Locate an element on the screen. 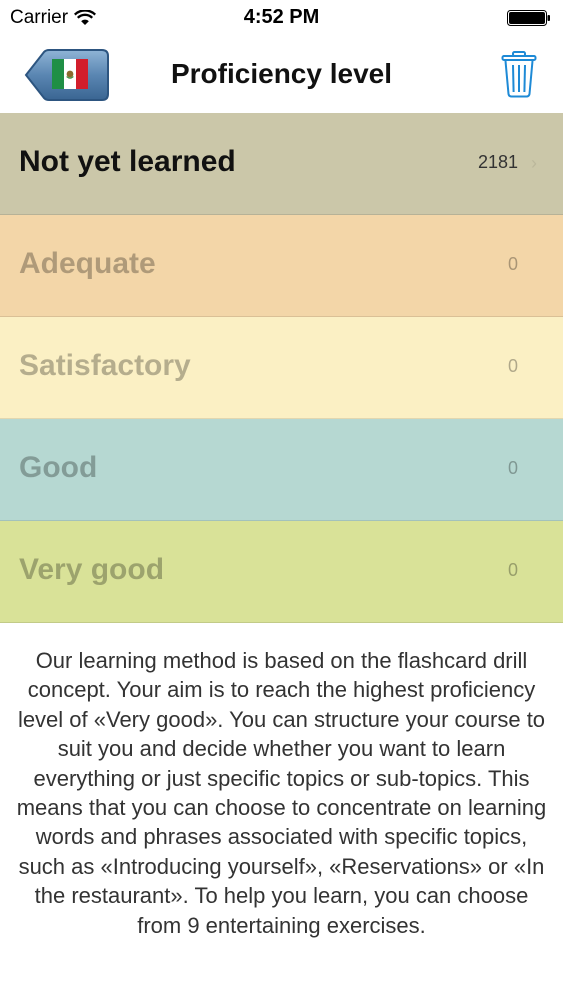 Image resolution: width=563 pixels, height=1000 pixels. battery-icon is located at coordinates (528, 18).